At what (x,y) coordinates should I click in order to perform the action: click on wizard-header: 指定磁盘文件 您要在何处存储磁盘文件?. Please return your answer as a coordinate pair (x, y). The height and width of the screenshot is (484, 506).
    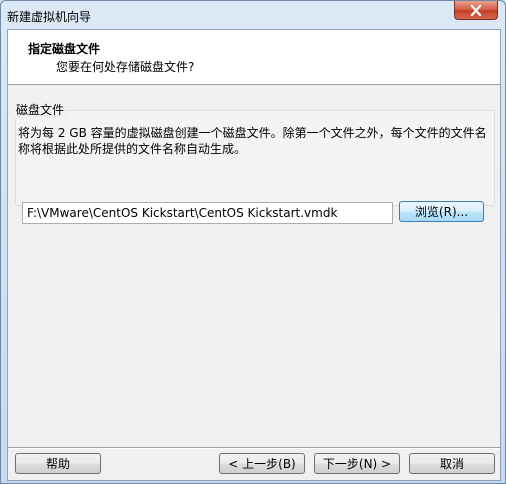
    Looking at the image, I should click on (254, 57).